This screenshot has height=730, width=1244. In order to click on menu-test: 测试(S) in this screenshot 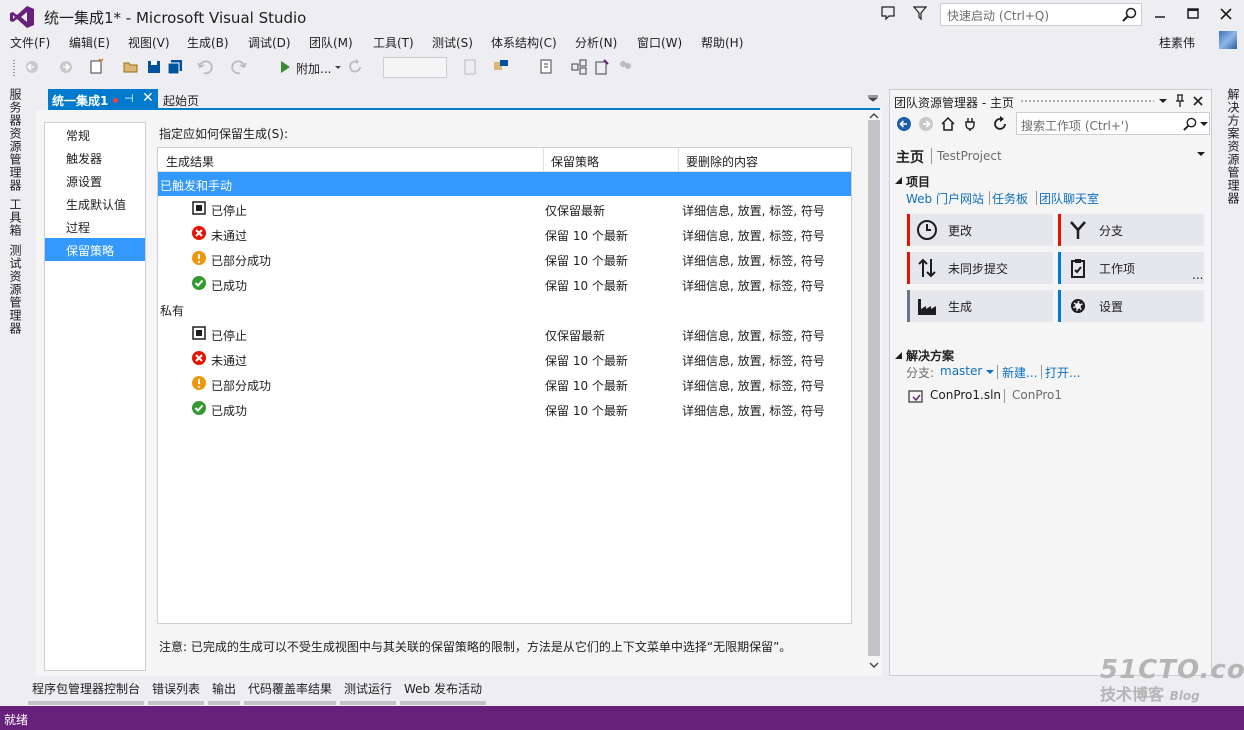, I will do `click(452, 42)`.